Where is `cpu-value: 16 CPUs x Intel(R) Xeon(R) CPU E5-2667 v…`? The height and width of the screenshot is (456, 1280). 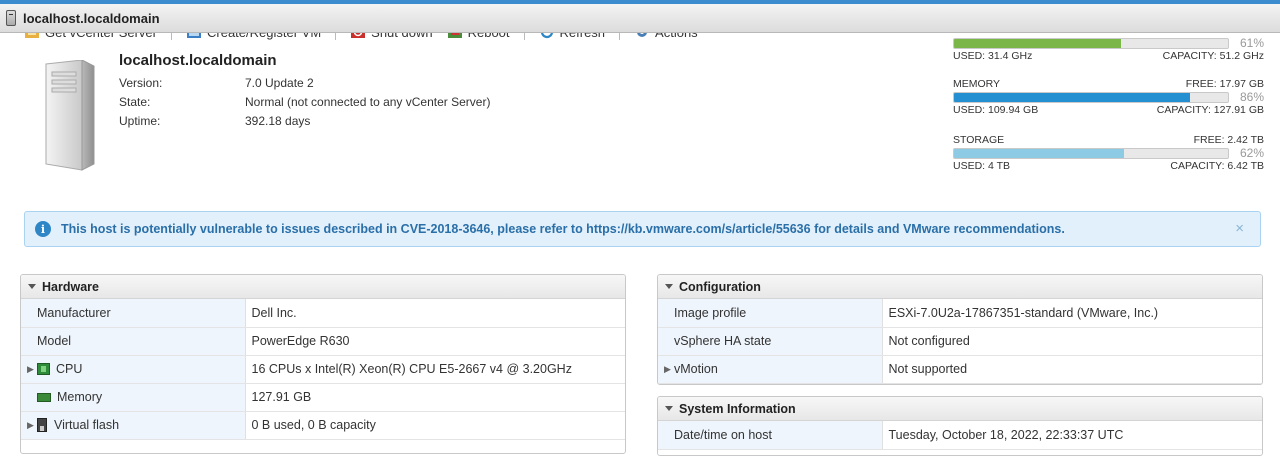
cpu-value: 16 CPUs x Intel(R) Xeon(R) CPU E5-2667 v… is located at coordinates (435, 369).